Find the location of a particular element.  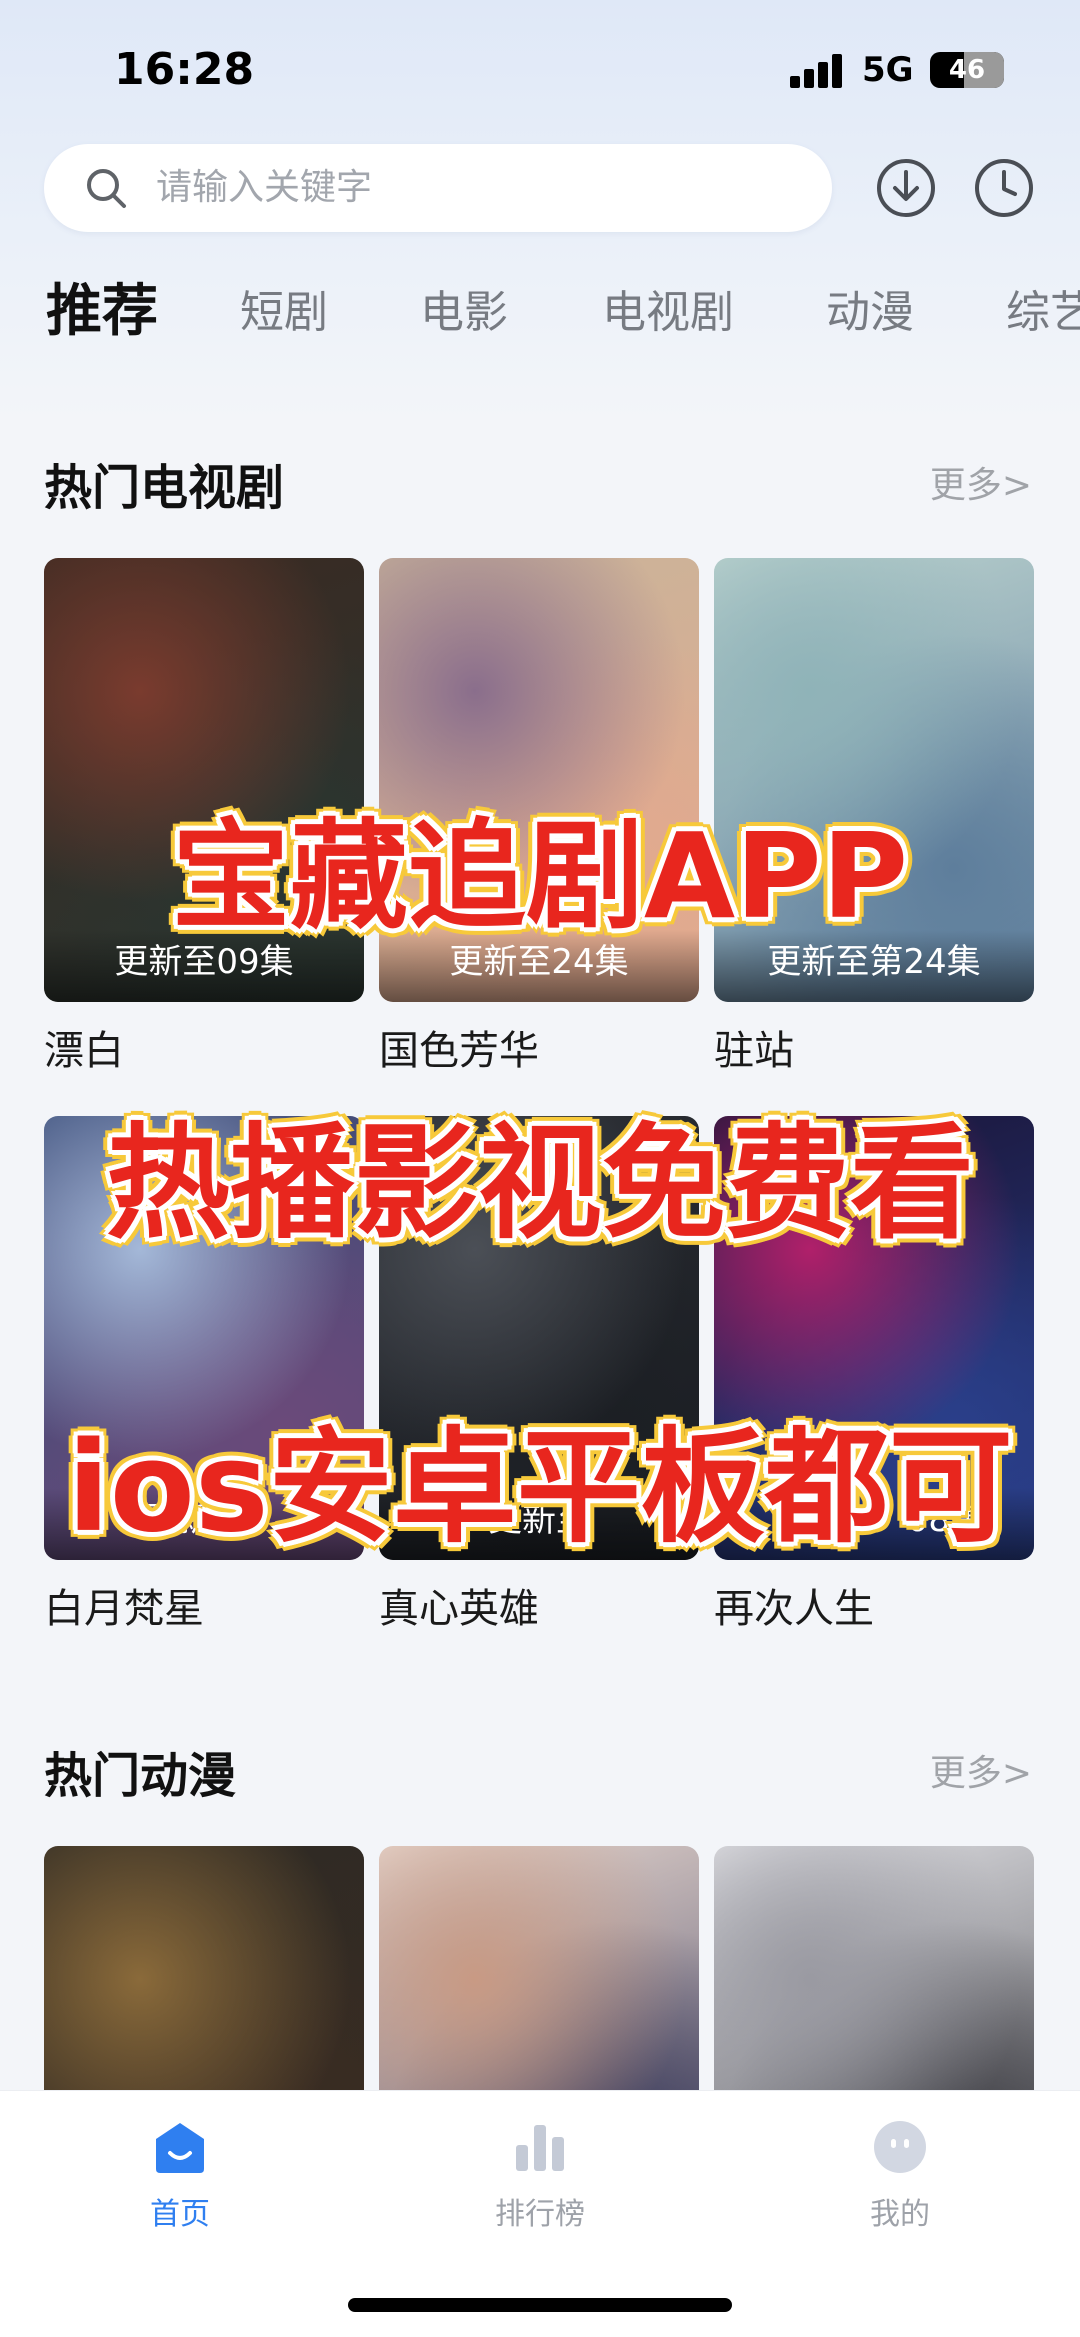

media-card: 更新至24集 国色芳华 is located at coordinates (539, 816).